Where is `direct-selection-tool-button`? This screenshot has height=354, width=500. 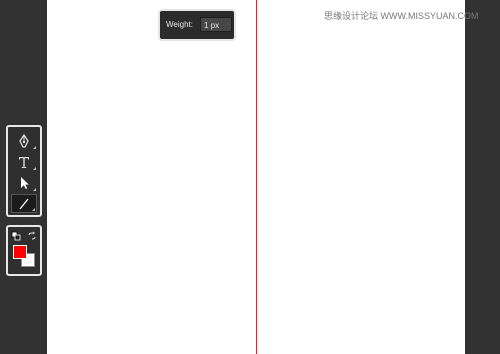
direct-selection-tool-button is located at coordinates (24, 182).